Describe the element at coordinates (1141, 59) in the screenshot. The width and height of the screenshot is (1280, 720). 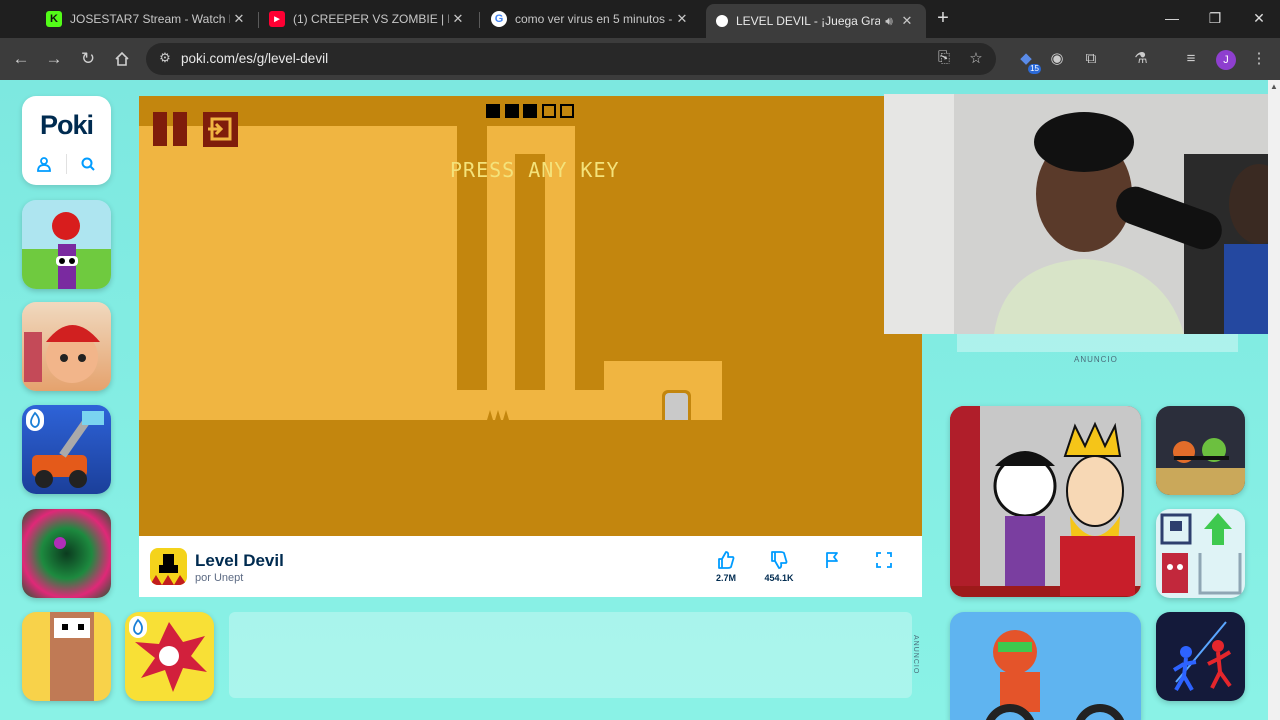
I see `flask-icon: ⚗` at that location.